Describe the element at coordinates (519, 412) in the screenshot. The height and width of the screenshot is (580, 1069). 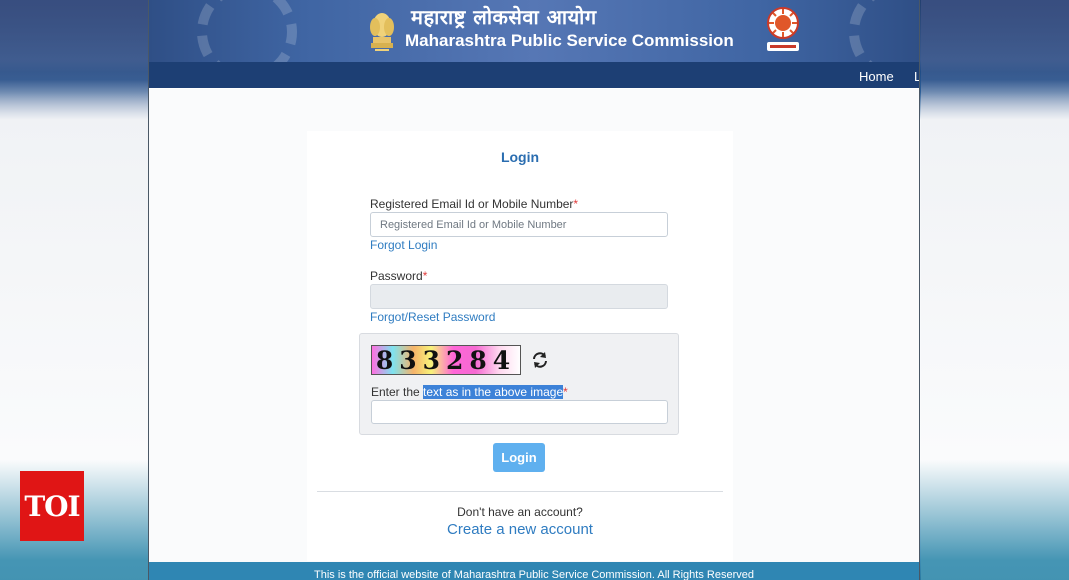
I see `captcha-input` at that location.